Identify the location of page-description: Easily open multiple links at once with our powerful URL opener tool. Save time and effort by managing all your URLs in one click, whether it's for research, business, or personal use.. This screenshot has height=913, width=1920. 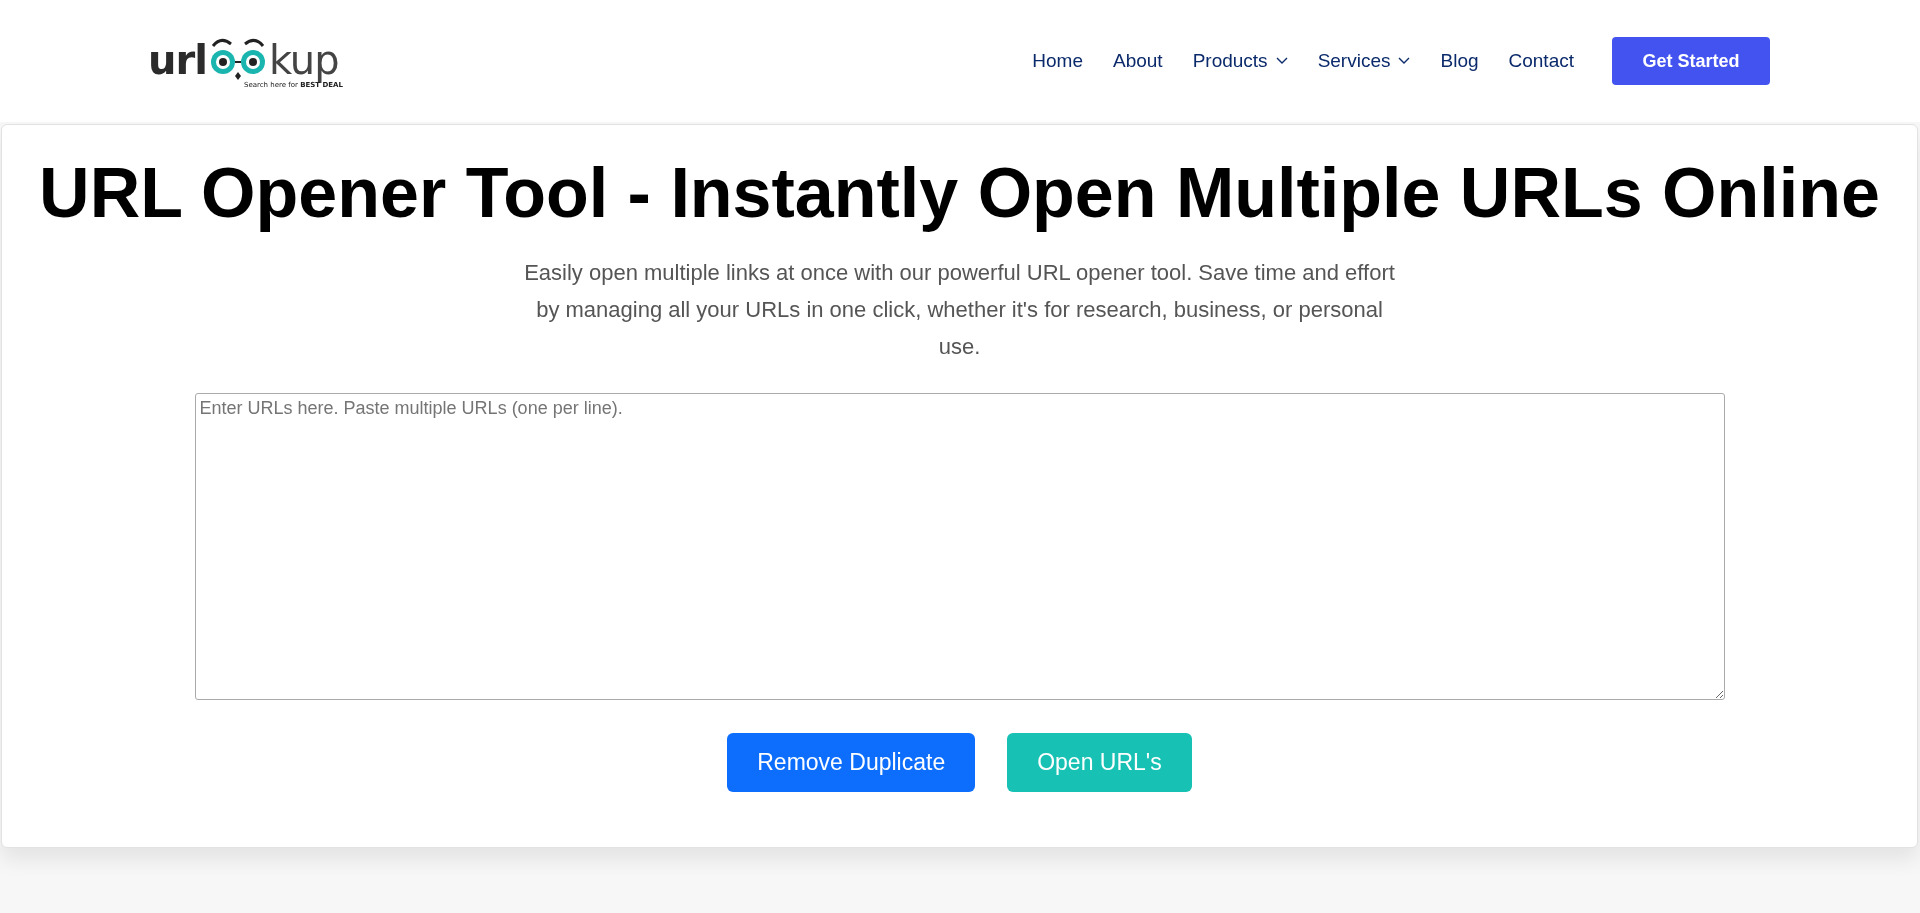
(959, 310).